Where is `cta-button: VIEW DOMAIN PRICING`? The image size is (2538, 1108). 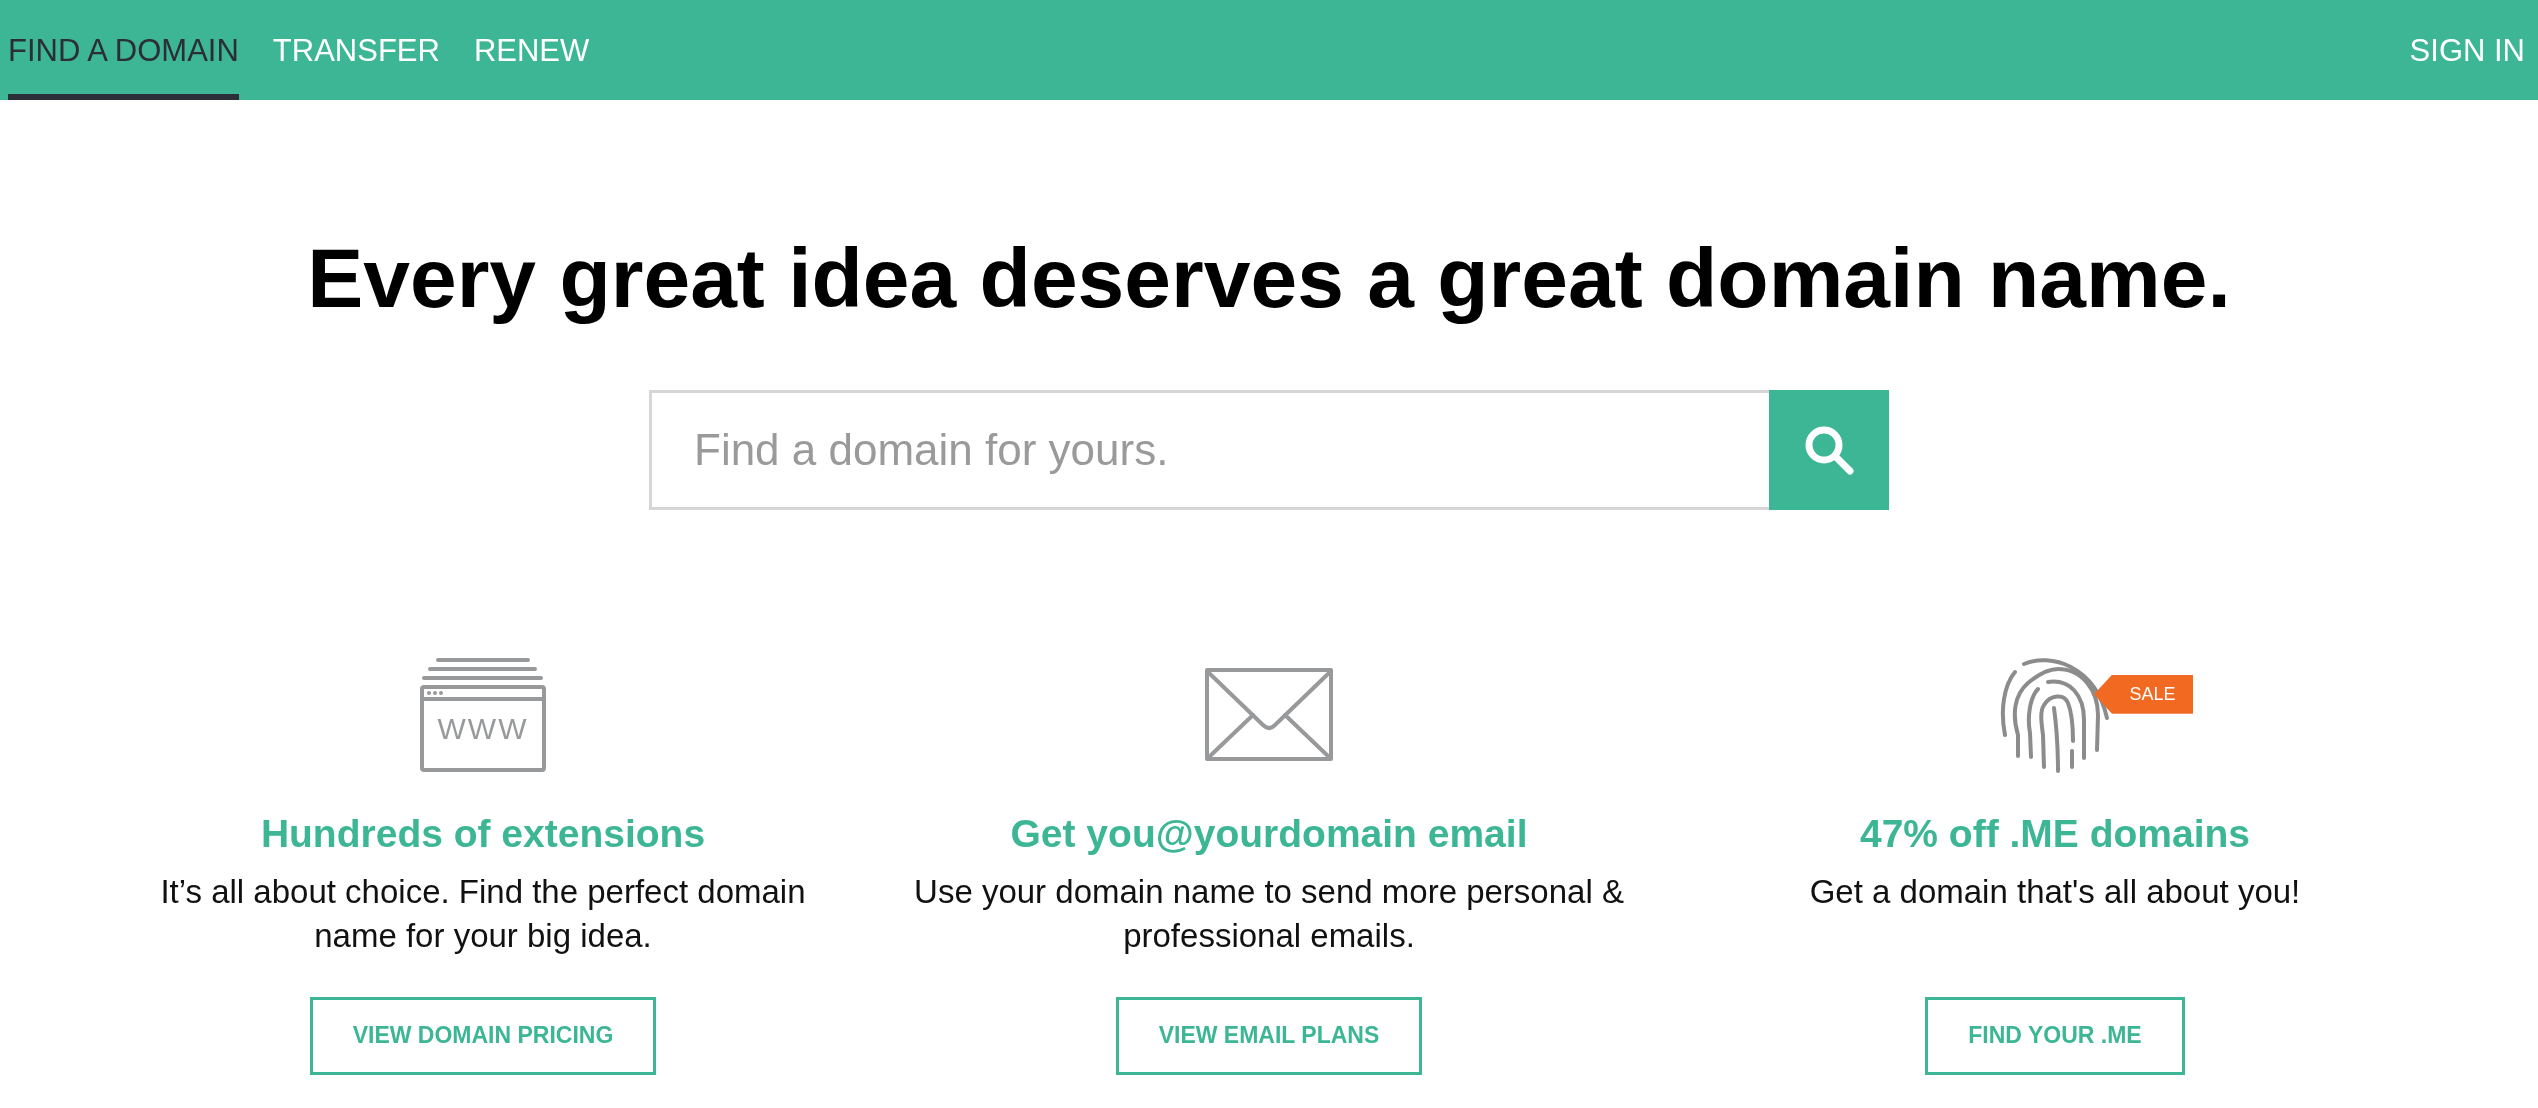
cta-button: VIEW DOMAIN PRICING is located at coordinates (483, 1035).